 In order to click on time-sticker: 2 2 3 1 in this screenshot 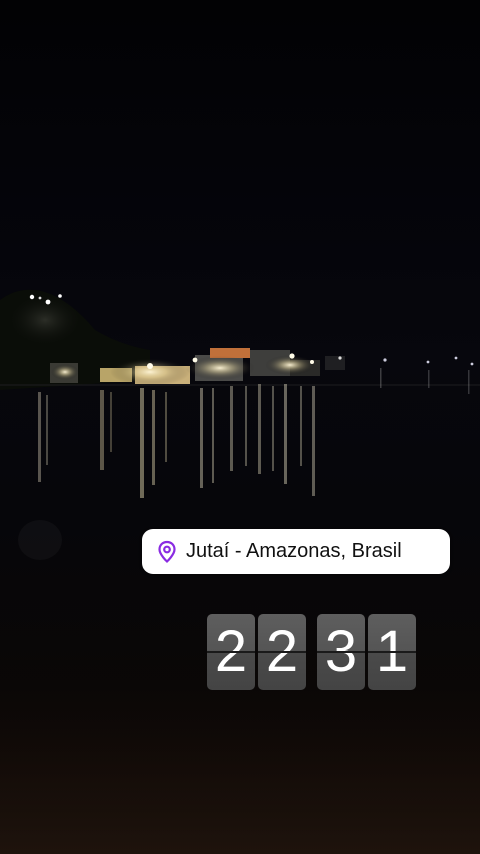, I will do `click(311, 652)`.